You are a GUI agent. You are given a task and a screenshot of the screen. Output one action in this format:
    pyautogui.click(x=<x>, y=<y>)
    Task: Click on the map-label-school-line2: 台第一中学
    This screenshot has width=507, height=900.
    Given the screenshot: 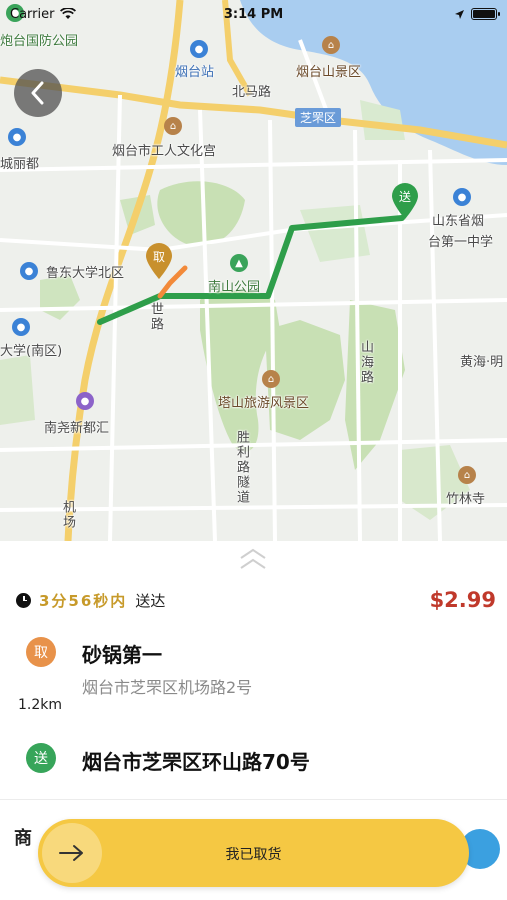 What is the action you would take?
    pyautogui.click(x=461, y=242)
    